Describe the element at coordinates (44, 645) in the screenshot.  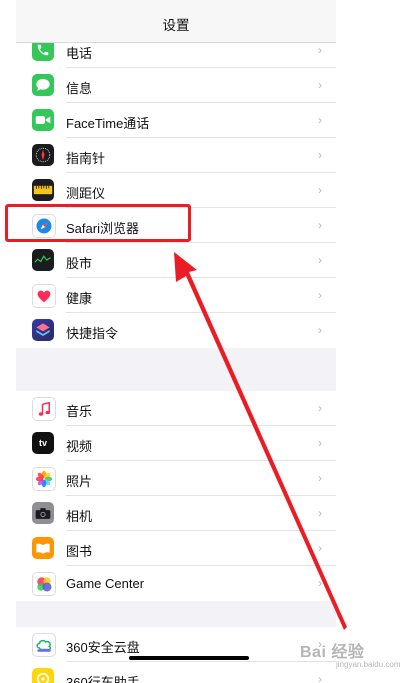
I see `cloud-drive-icon` at that location.